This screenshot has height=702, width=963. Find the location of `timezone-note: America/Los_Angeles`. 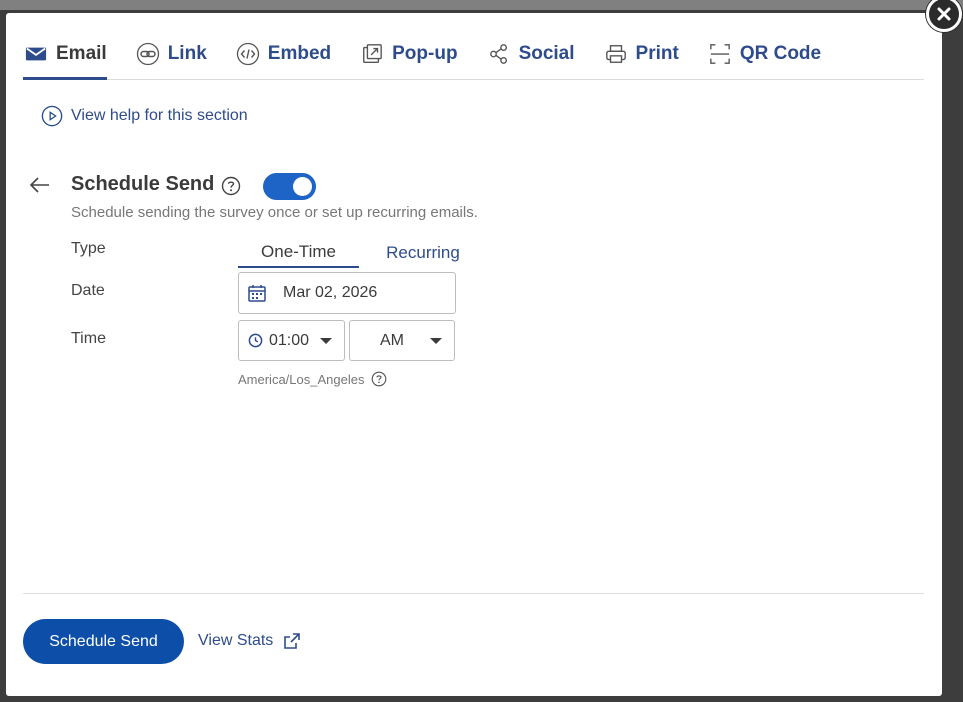

timezone-note: America/Los_Angeles is located at coordinates (312, 379).